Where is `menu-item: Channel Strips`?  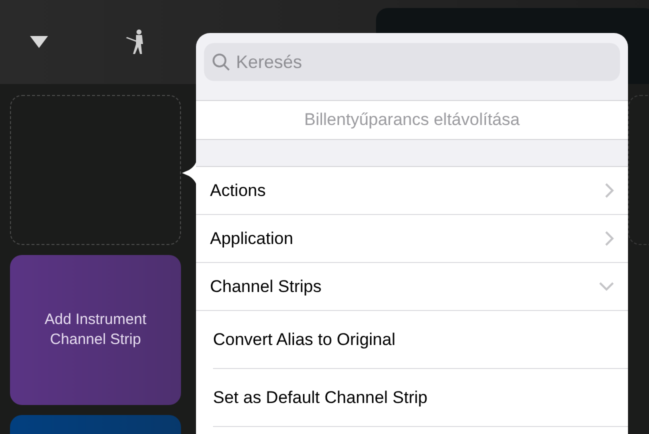
menu-item: Channel Strips is located at coordinates (412, 287).